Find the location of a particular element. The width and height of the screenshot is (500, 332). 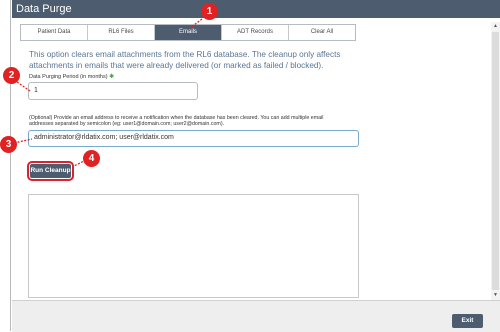

tab-patient-data: Patient Data is located at coordinates (54, 32).